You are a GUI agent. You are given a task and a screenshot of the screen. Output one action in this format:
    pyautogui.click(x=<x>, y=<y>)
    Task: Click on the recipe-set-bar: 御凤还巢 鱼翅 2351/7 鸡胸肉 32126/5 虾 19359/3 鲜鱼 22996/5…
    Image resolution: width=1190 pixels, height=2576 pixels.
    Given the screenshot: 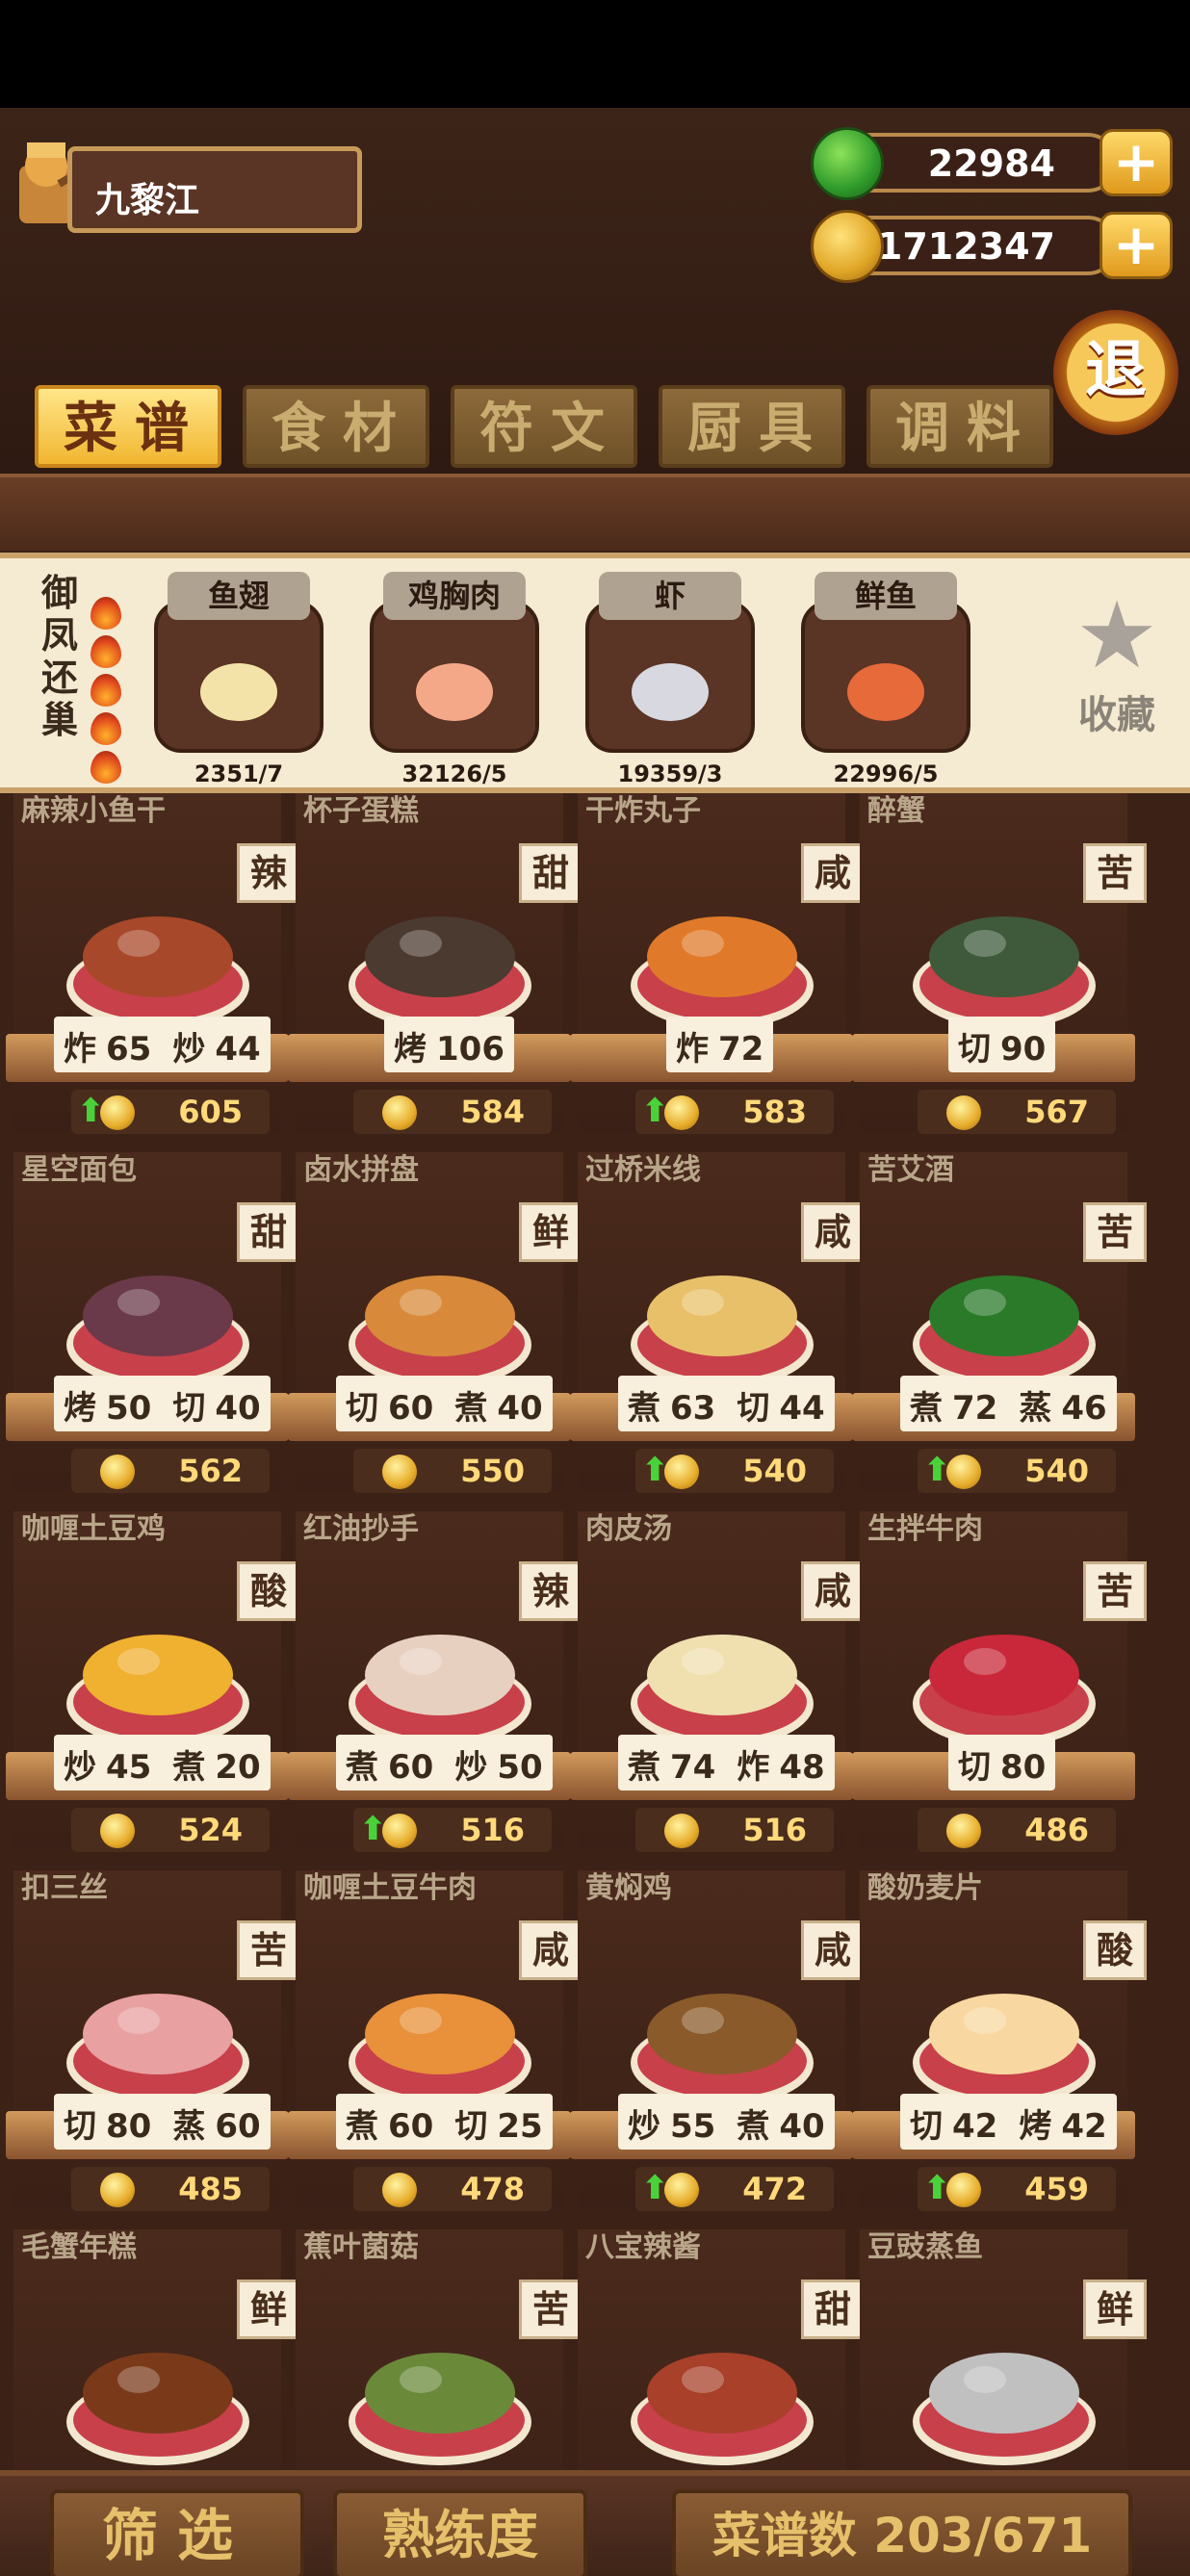 What is the action you would take?
    pyautogui.click(x=595, y=673)
    